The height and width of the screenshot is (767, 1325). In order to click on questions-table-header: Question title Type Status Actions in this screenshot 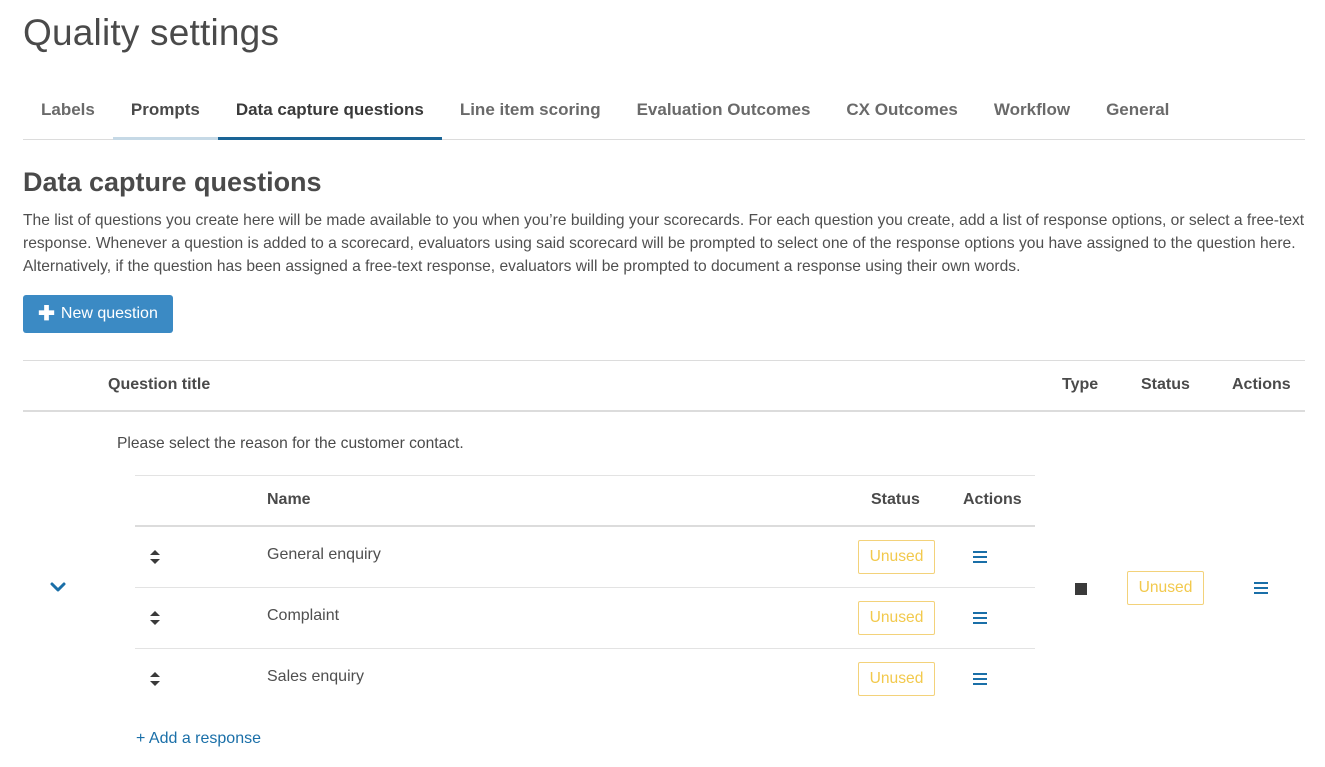, I will do `click(664, 386)`.